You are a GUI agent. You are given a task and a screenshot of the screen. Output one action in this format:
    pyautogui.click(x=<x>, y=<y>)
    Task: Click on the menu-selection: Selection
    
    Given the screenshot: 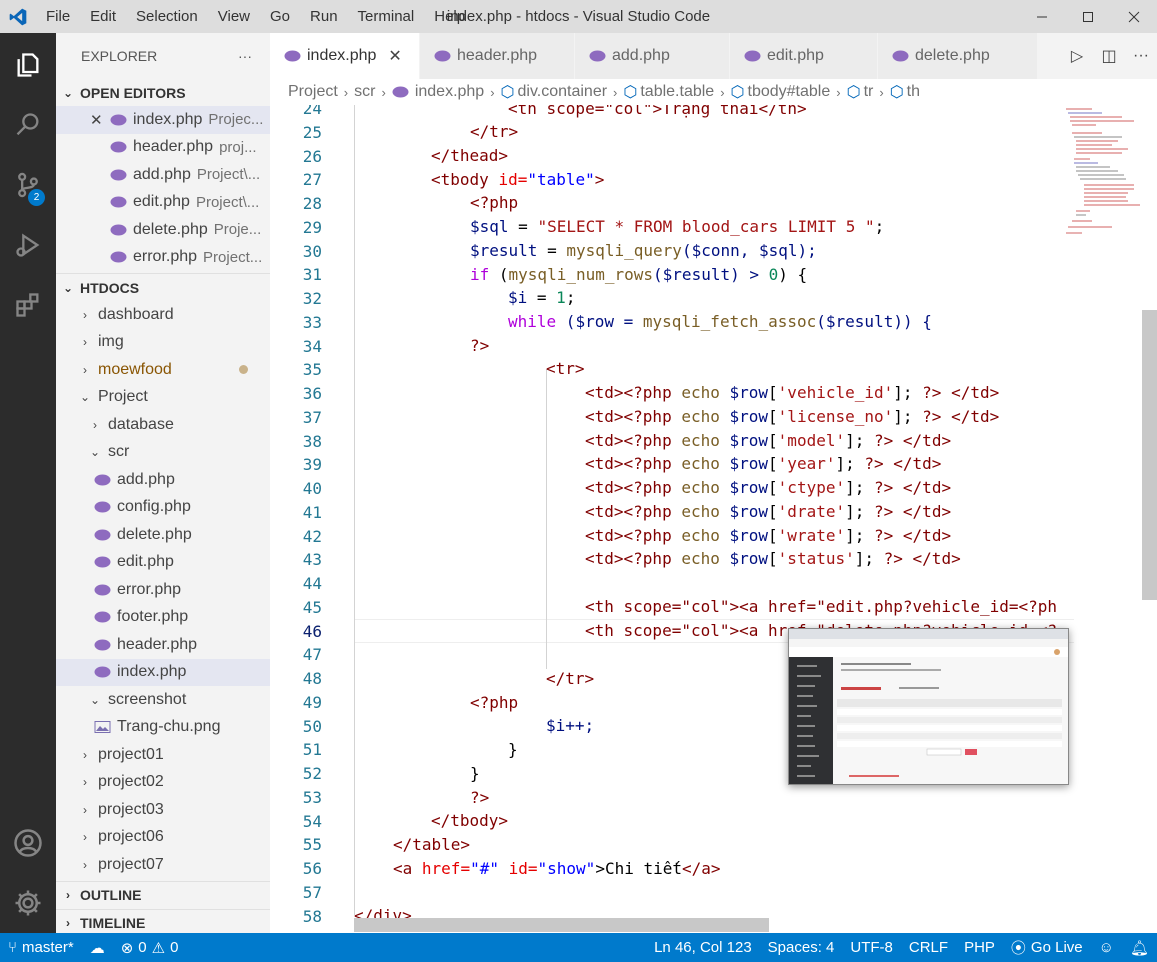 What is the action you would take?
    pyautogui.click(x=167, y=16)
    